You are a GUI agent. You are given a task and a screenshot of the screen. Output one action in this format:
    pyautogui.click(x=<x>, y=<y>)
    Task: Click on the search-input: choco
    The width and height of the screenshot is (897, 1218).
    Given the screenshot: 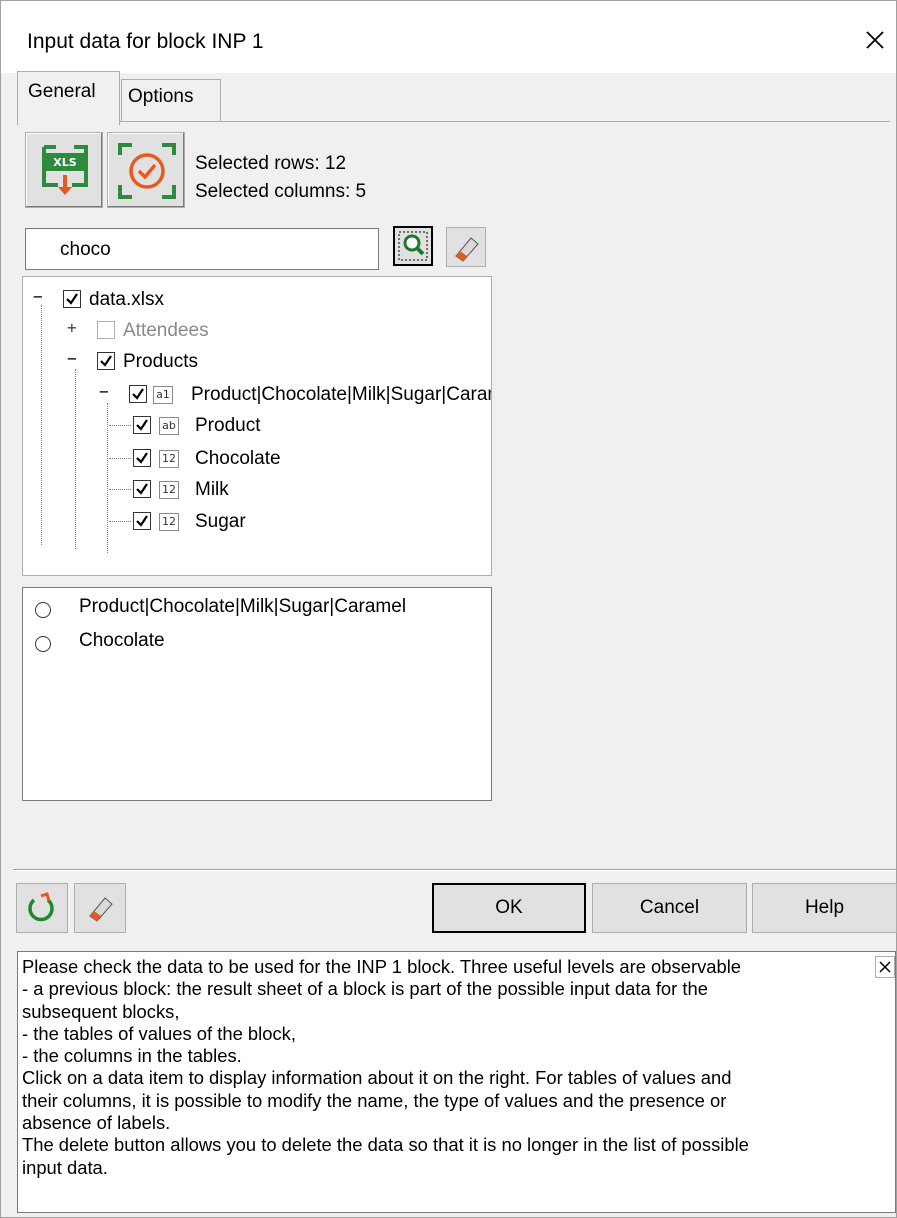 What is the action you would take?
    pyautogui.click(x=202, y=249)
    